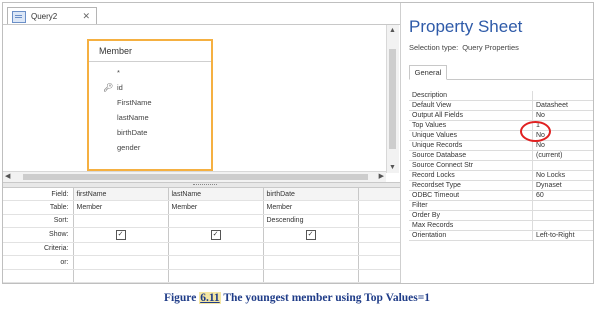  What do you see at coordinates (19, 16) in the screenshot?
I see `query-icon` at bounding box center [19, 16].